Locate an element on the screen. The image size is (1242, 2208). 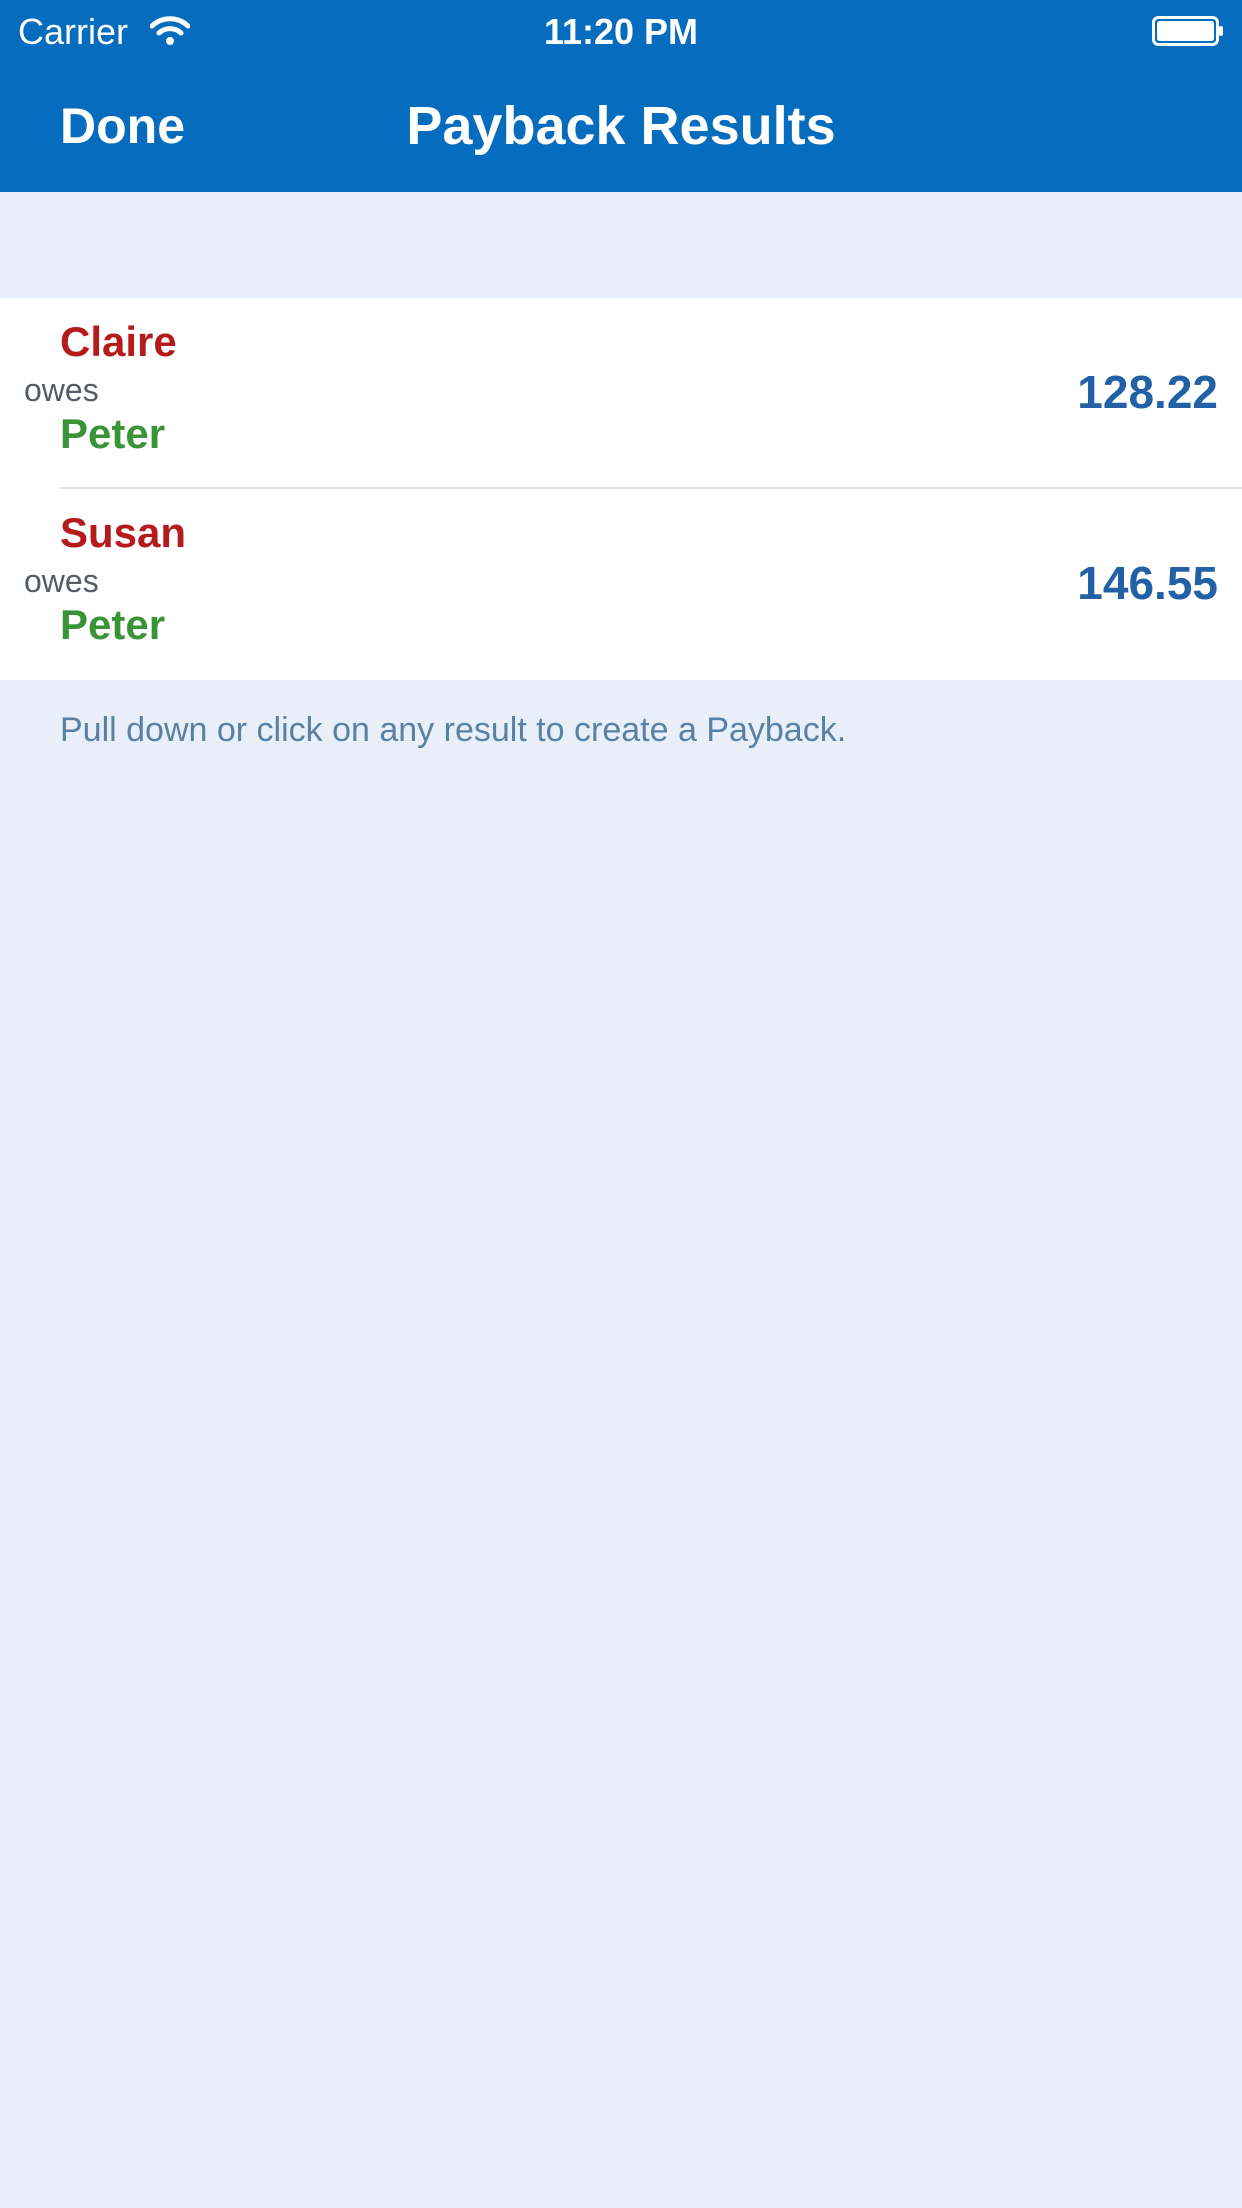
status-time: 11:20 PM is located at coordinates (621, 31).